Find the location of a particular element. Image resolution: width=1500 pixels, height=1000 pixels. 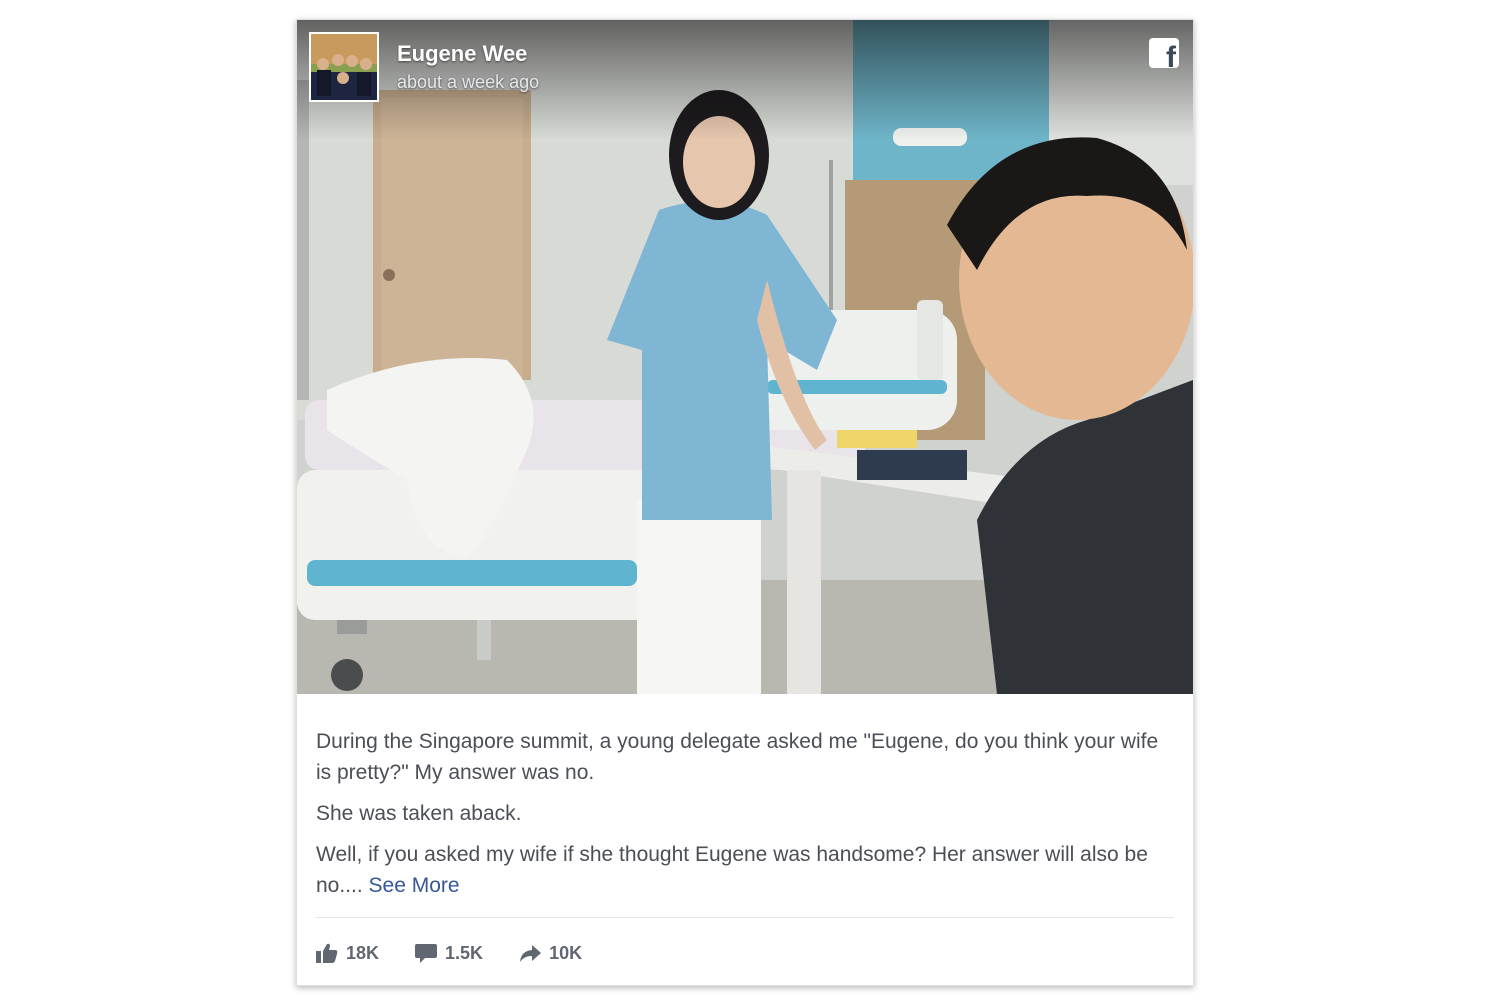

like-count: 18K is located at coordinates (363, 952).